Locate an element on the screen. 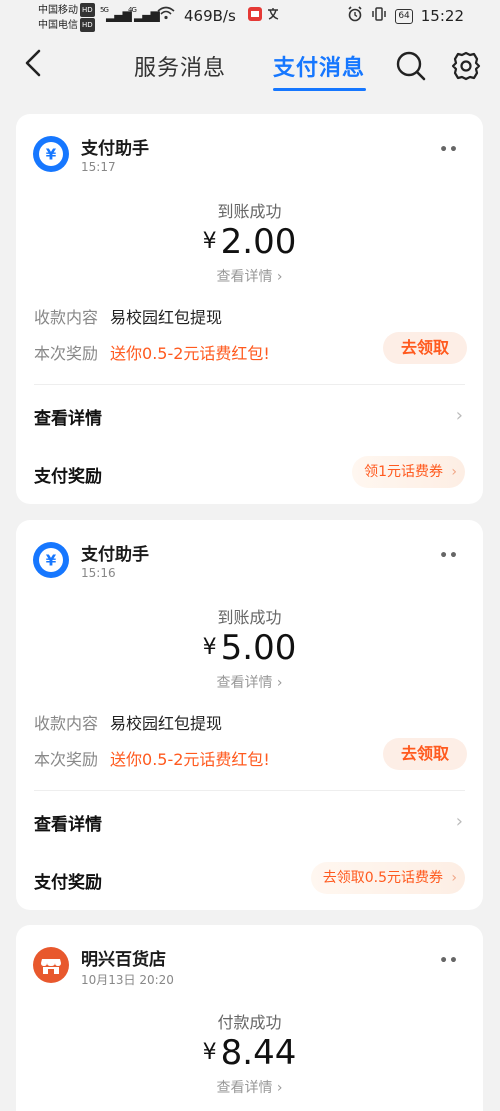 The width and height of the screenshot is (500, 1111). back-icon is located at coordinates (35, 63).